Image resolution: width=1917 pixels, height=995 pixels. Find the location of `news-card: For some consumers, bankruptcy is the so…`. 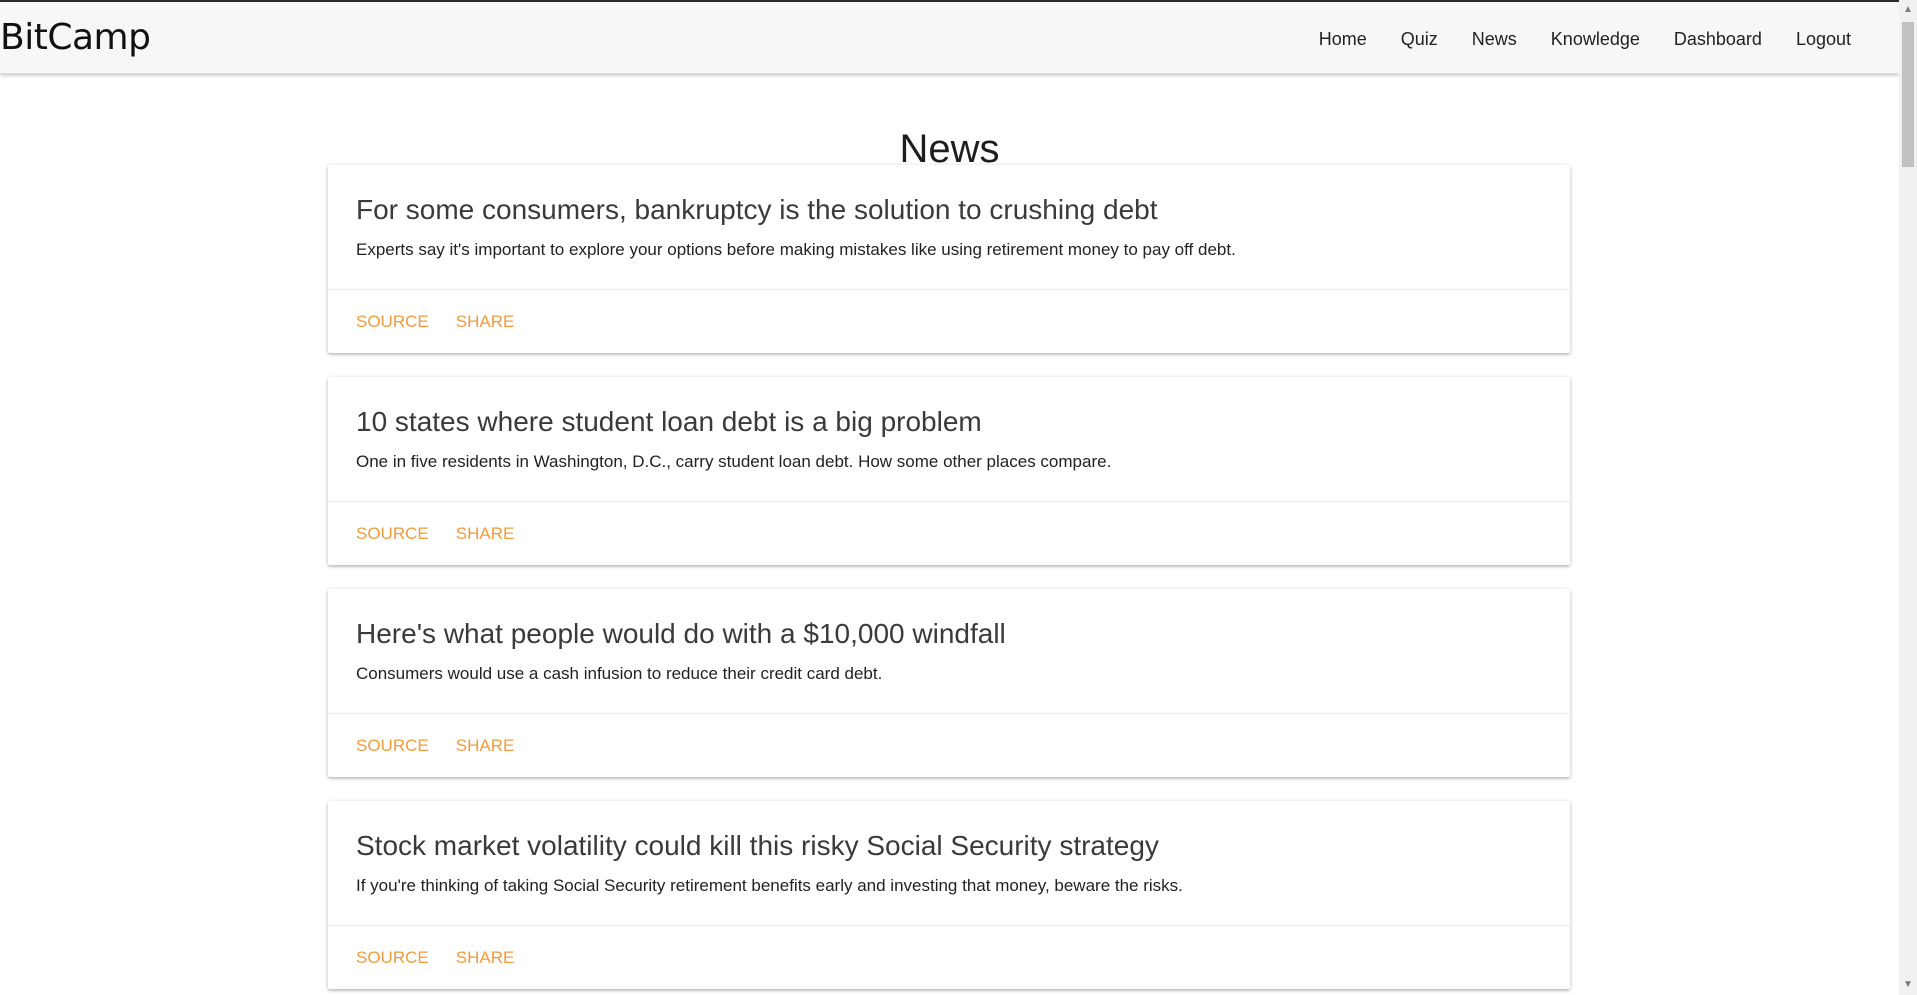

news-card: For some consumers, bankruptcy is the so… is located at coordinates (949, 259).